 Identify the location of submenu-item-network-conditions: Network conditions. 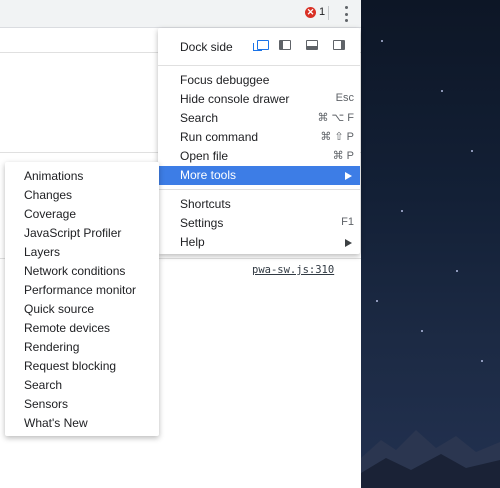
(74, 271).